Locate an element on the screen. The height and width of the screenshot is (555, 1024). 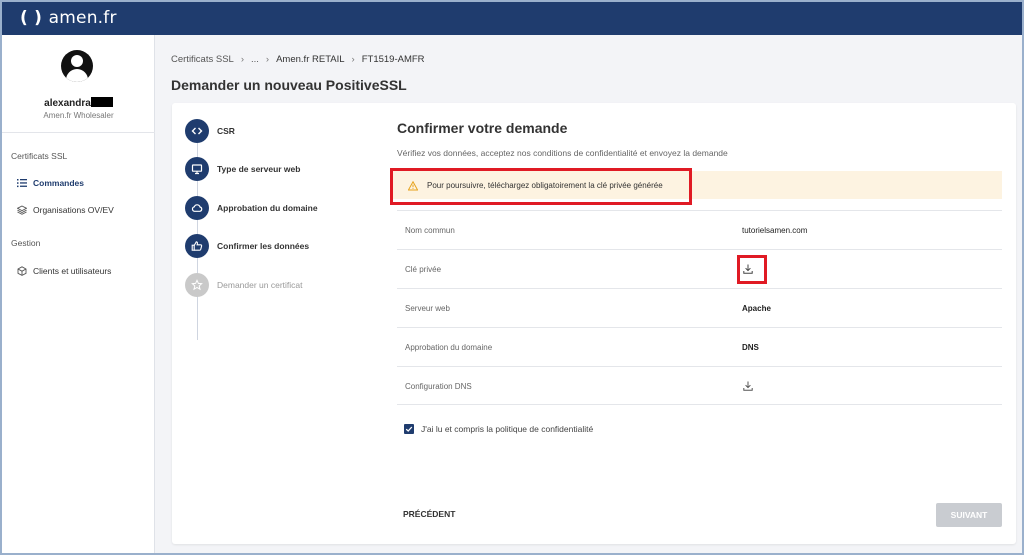
download-icon is located at coordinates (748, 386).